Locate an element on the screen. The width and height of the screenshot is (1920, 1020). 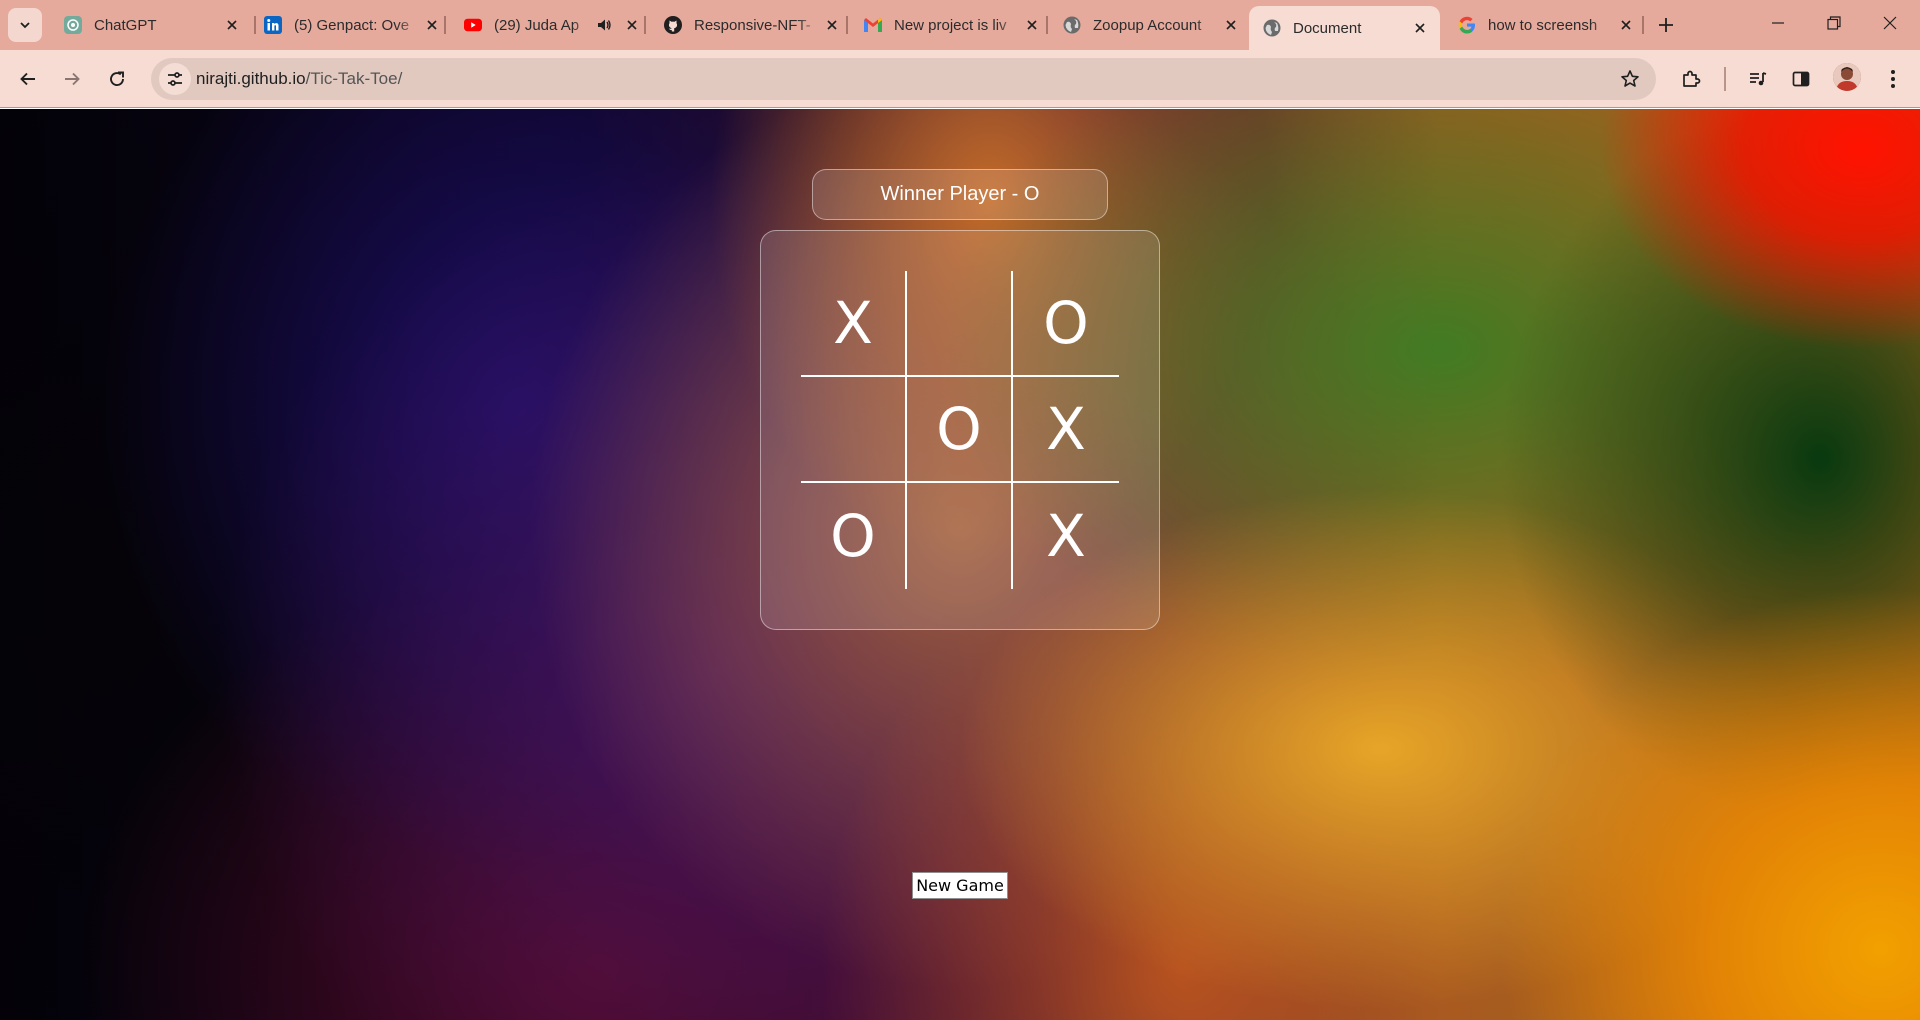
restore-icon is located at coordinates (1834, 23).